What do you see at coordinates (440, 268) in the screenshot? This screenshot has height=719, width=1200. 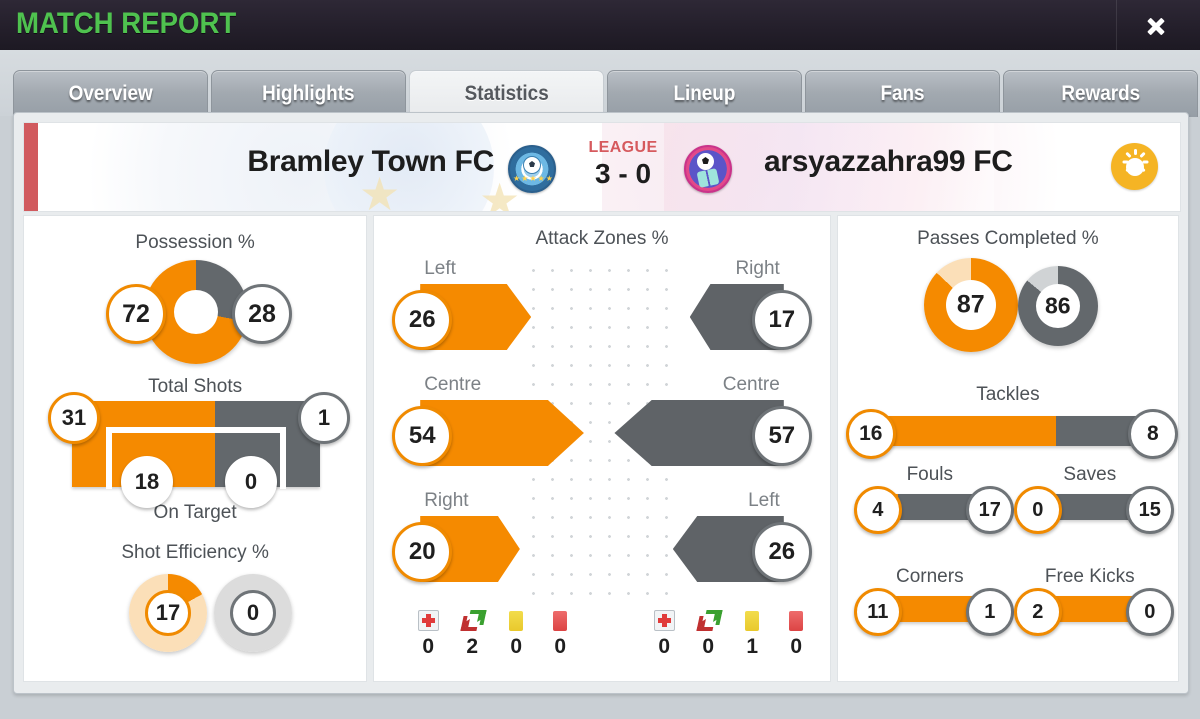 I see `attack-zone-home-label: Left` at bounding box center [440, 268].